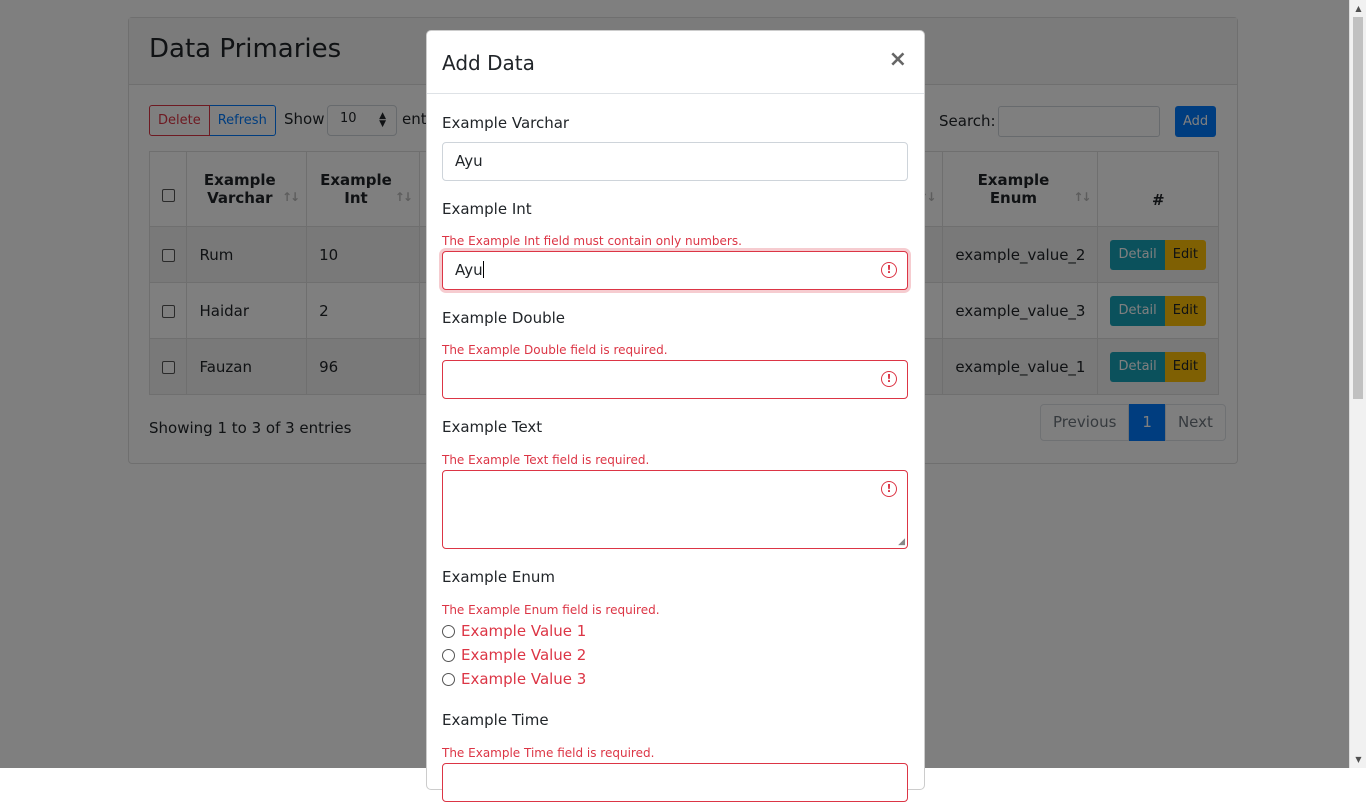 Image resolution: width=1366 pixels, height=802 pixels. Describe the element at coordinates (514, 655) in the screenshot. I see `enum-option-2: Example Value 2` at that location.